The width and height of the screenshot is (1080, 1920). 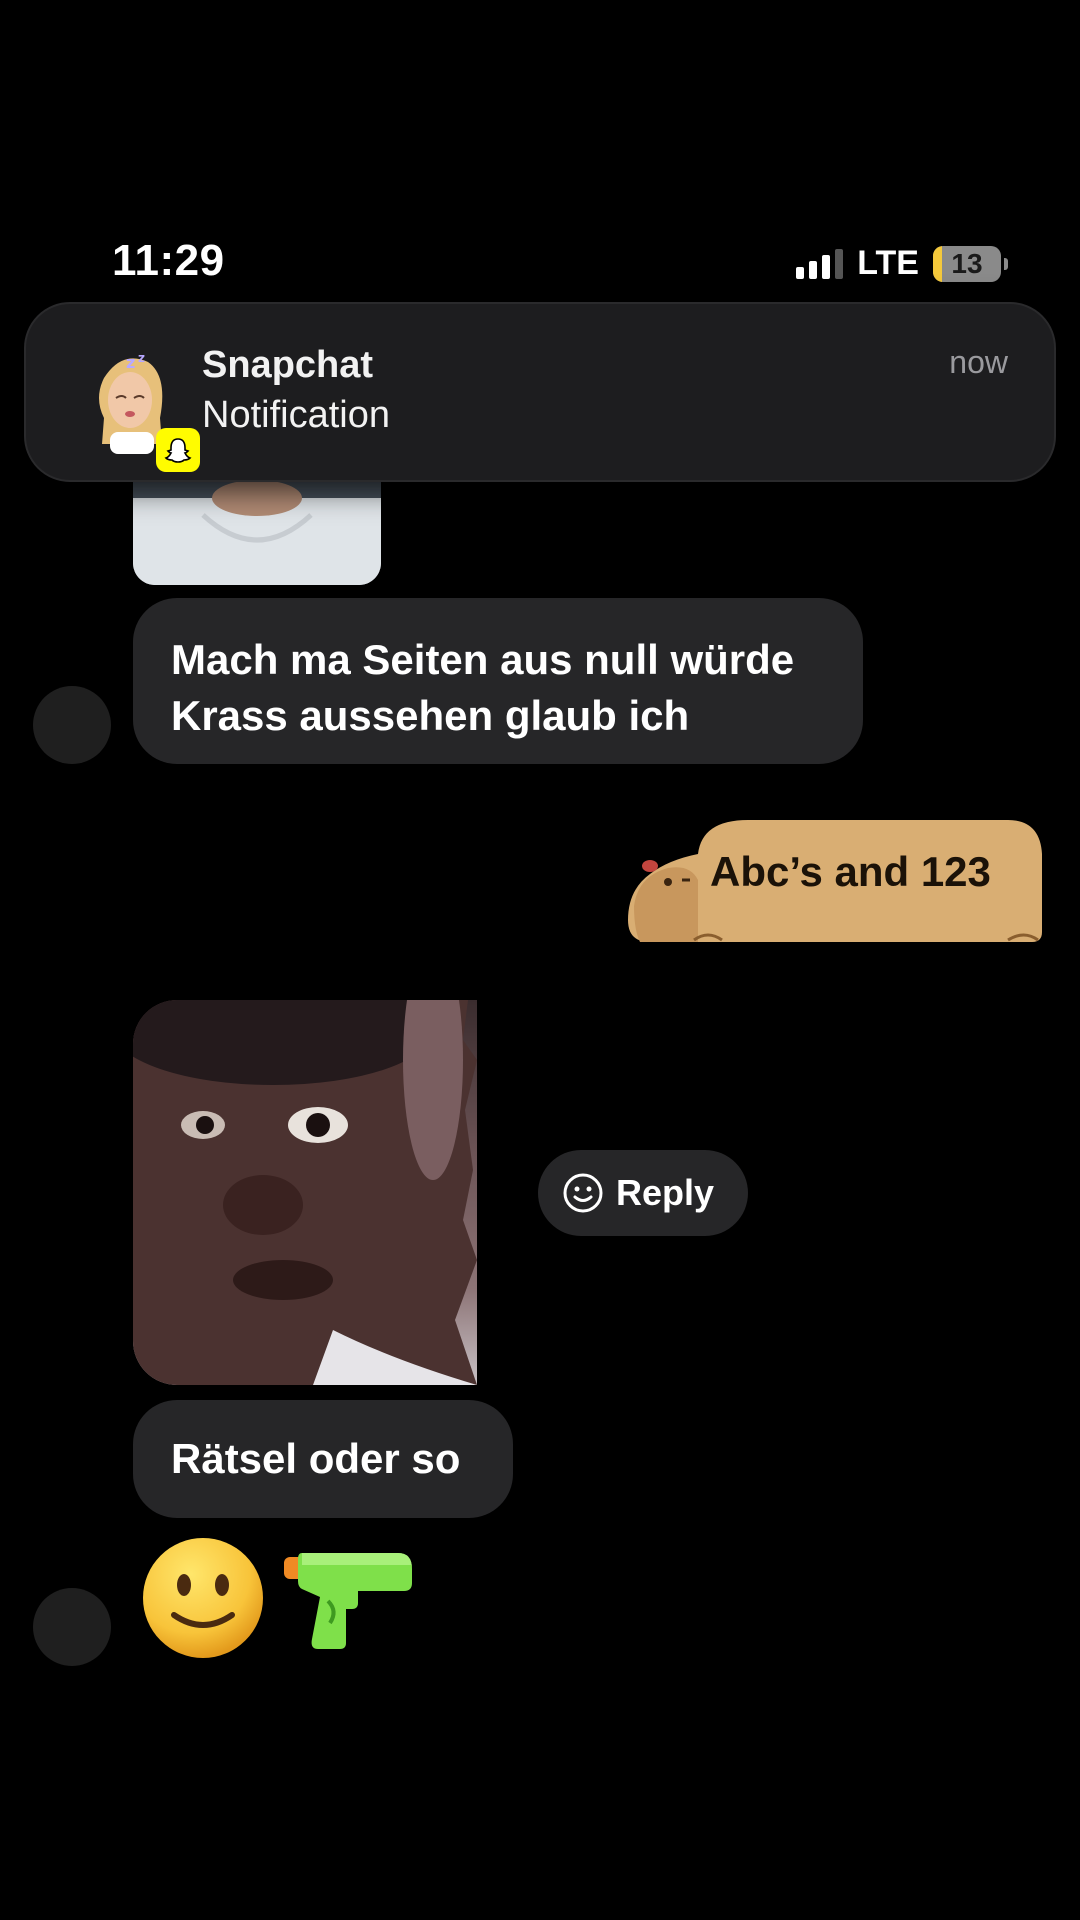 I want to click on slightly-smiling-face-icon, so click(x=203, y=1598).